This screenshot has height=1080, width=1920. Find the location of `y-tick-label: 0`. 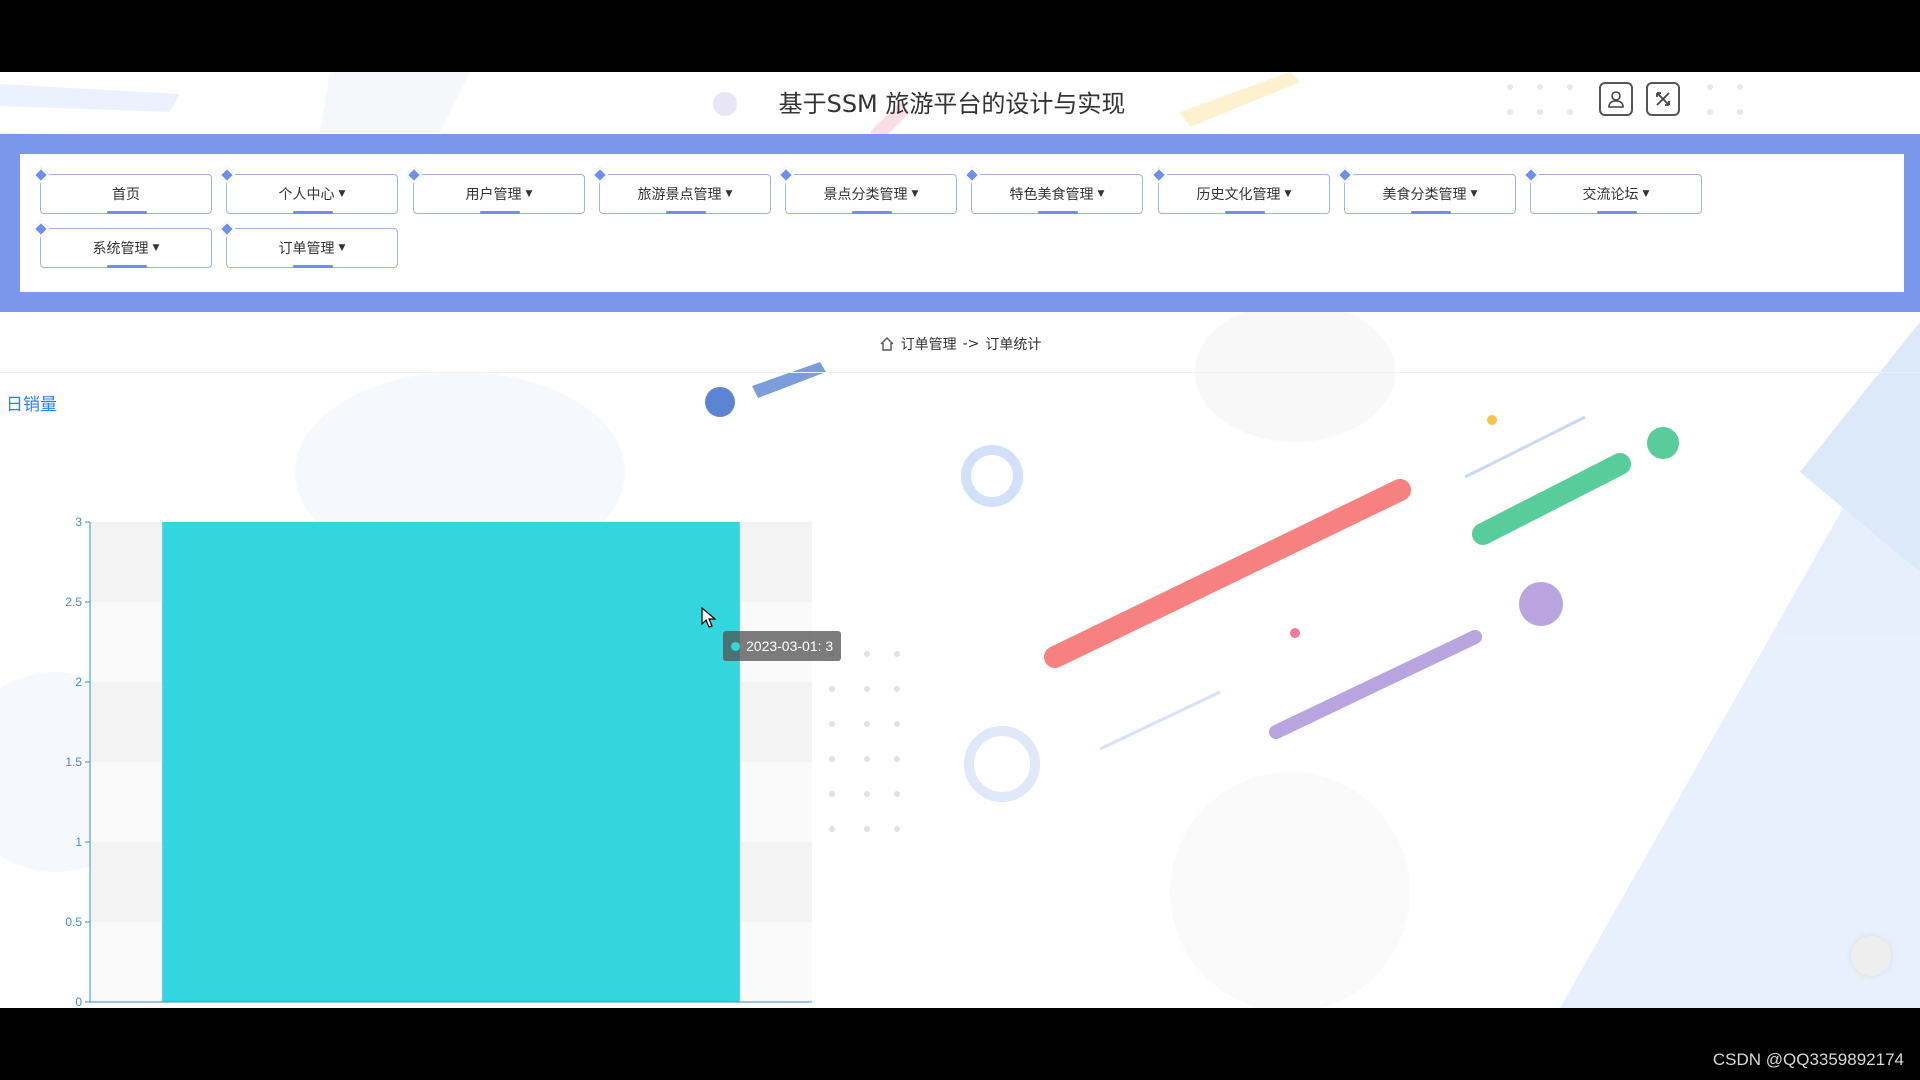

y-tick-label: 0 is located at coordinates (78, 1001).